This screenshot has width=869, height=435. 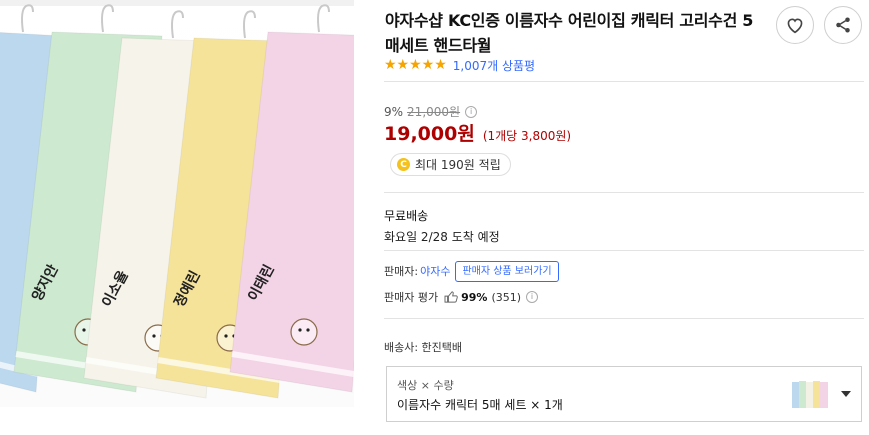 What do you see at coordinates (394, 111) in the screenshot?
I see `discount-rate: 9%` at bounding box center [394, 111].